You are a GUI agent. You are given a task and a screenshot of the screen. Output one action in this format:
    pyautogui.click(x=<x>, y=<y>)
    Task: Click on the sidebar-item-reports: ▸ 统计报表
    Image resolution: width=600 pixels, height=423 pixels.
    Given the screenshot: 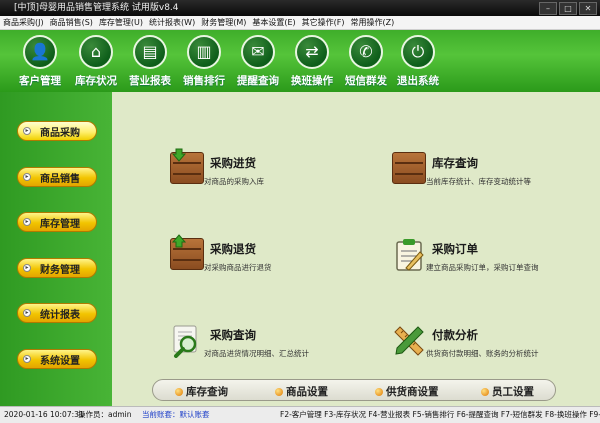 What is the action you would take?
    pyautogui.click(x=57, y=313)
    